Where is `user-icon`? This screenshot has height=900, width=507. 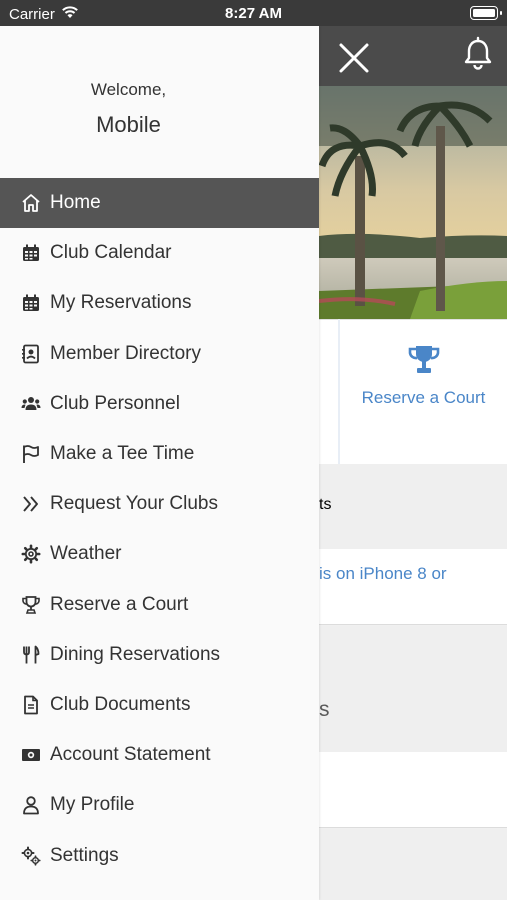
user-icon is located at coordinates (31, 805).